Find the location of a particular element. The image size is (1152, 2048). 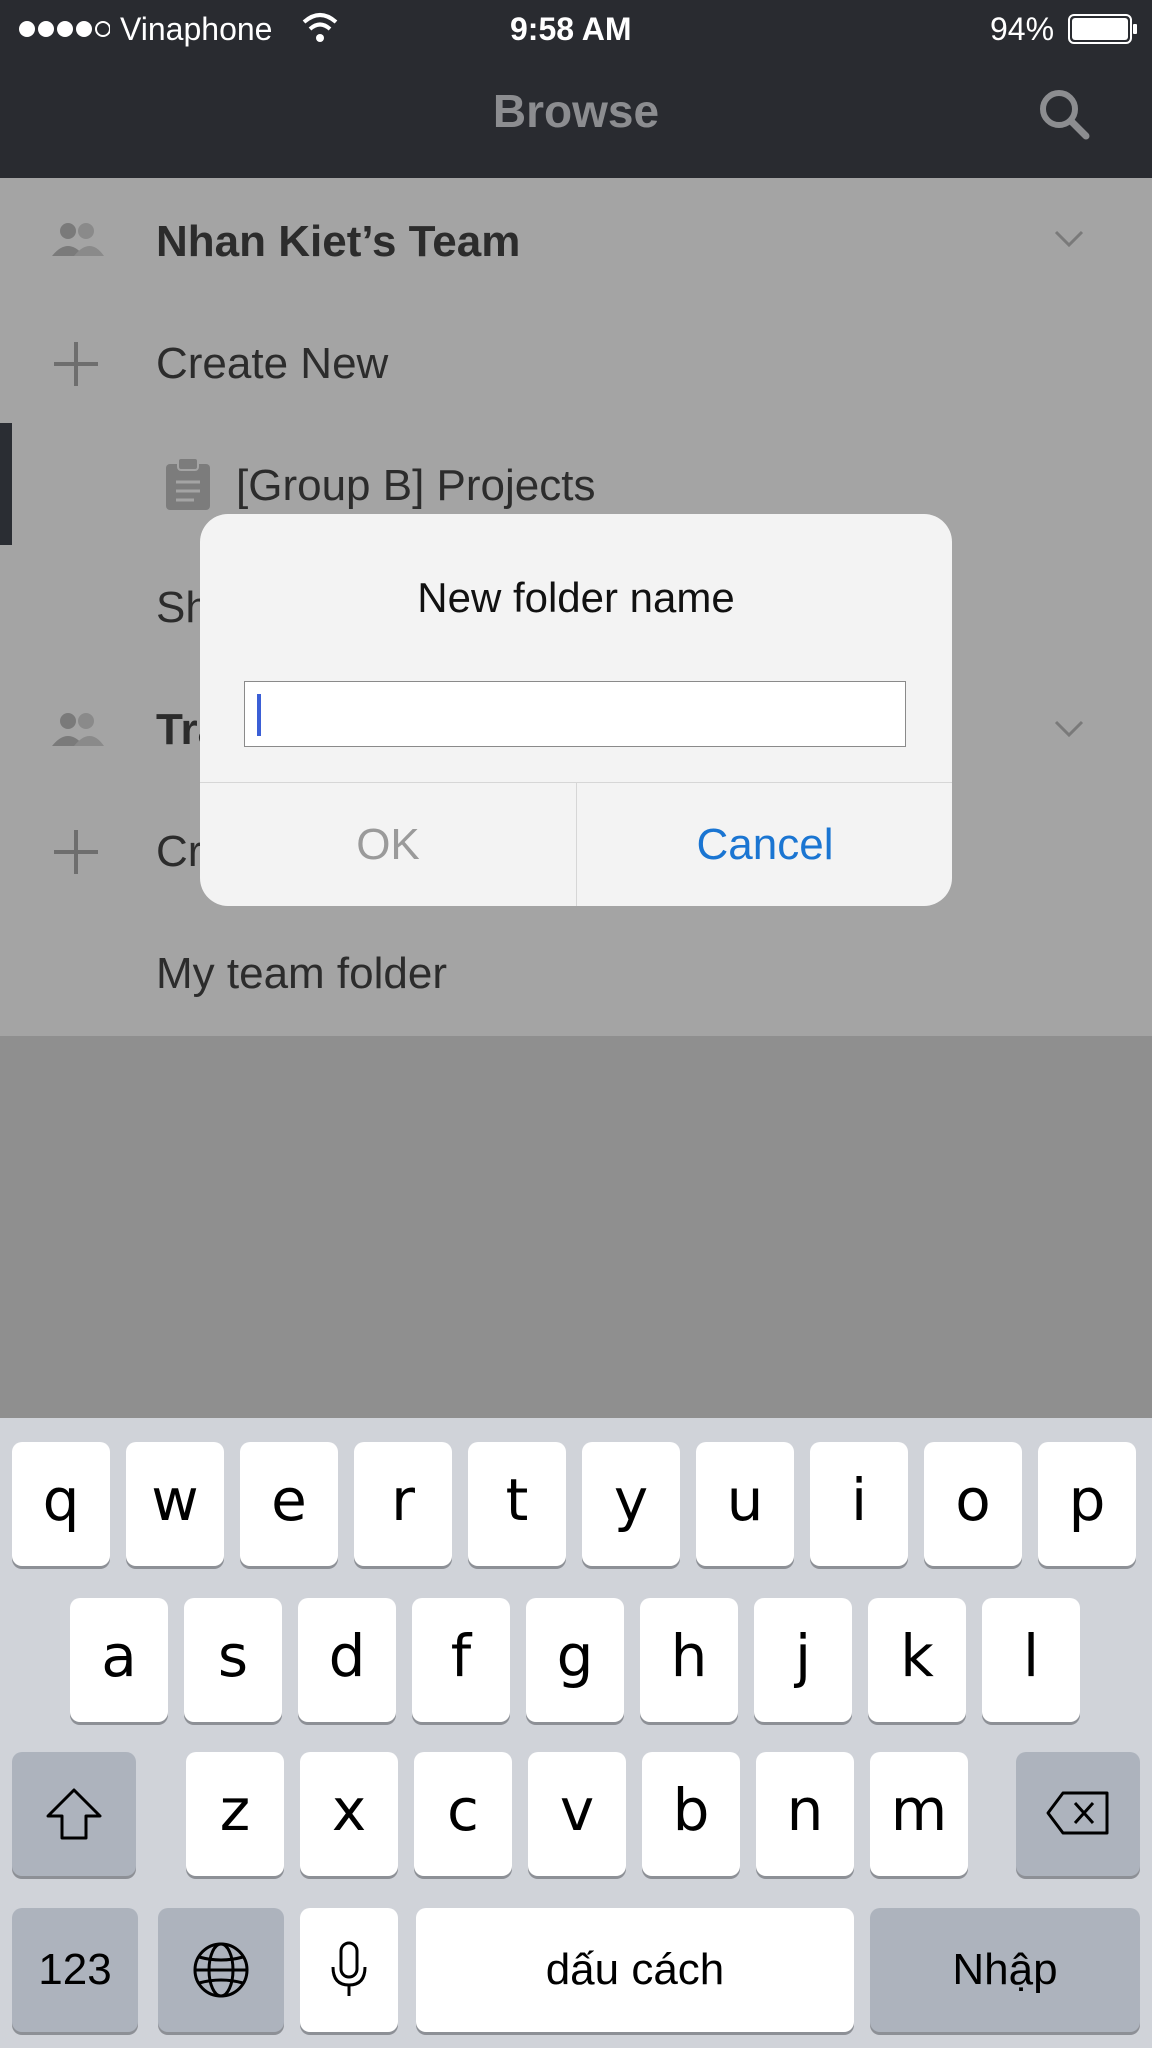

space-key: dấu cách is located at coordinates (635, 1970).